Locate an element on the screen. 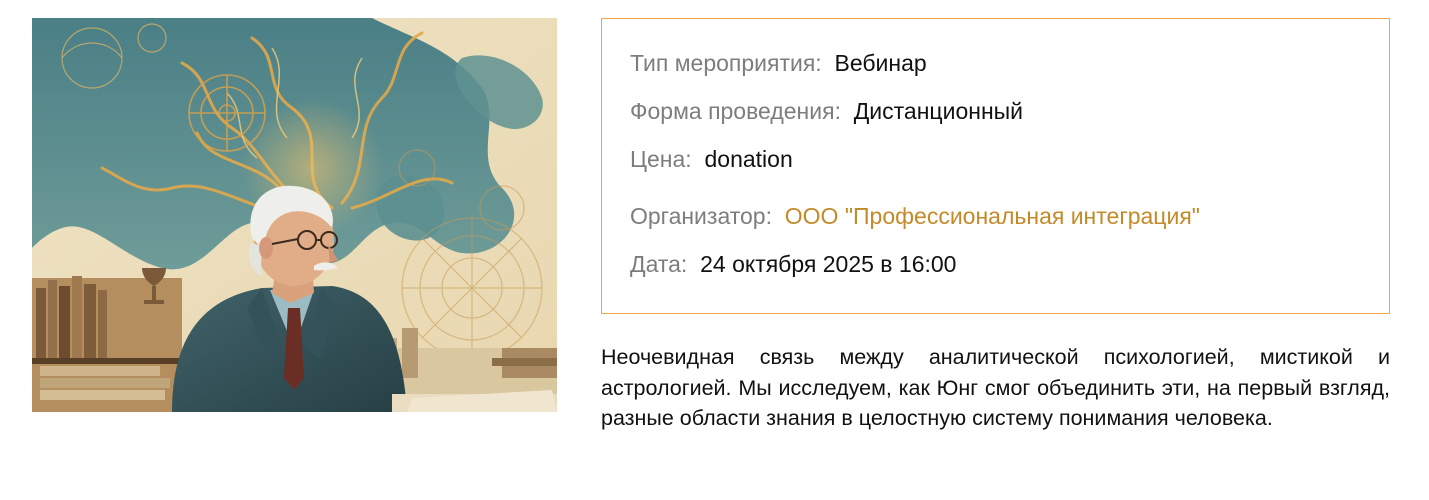 This screenshot has height=500, width=1429. event-type-row: Тип мероприятия: Вебинар is located at coordinates (995, 63).